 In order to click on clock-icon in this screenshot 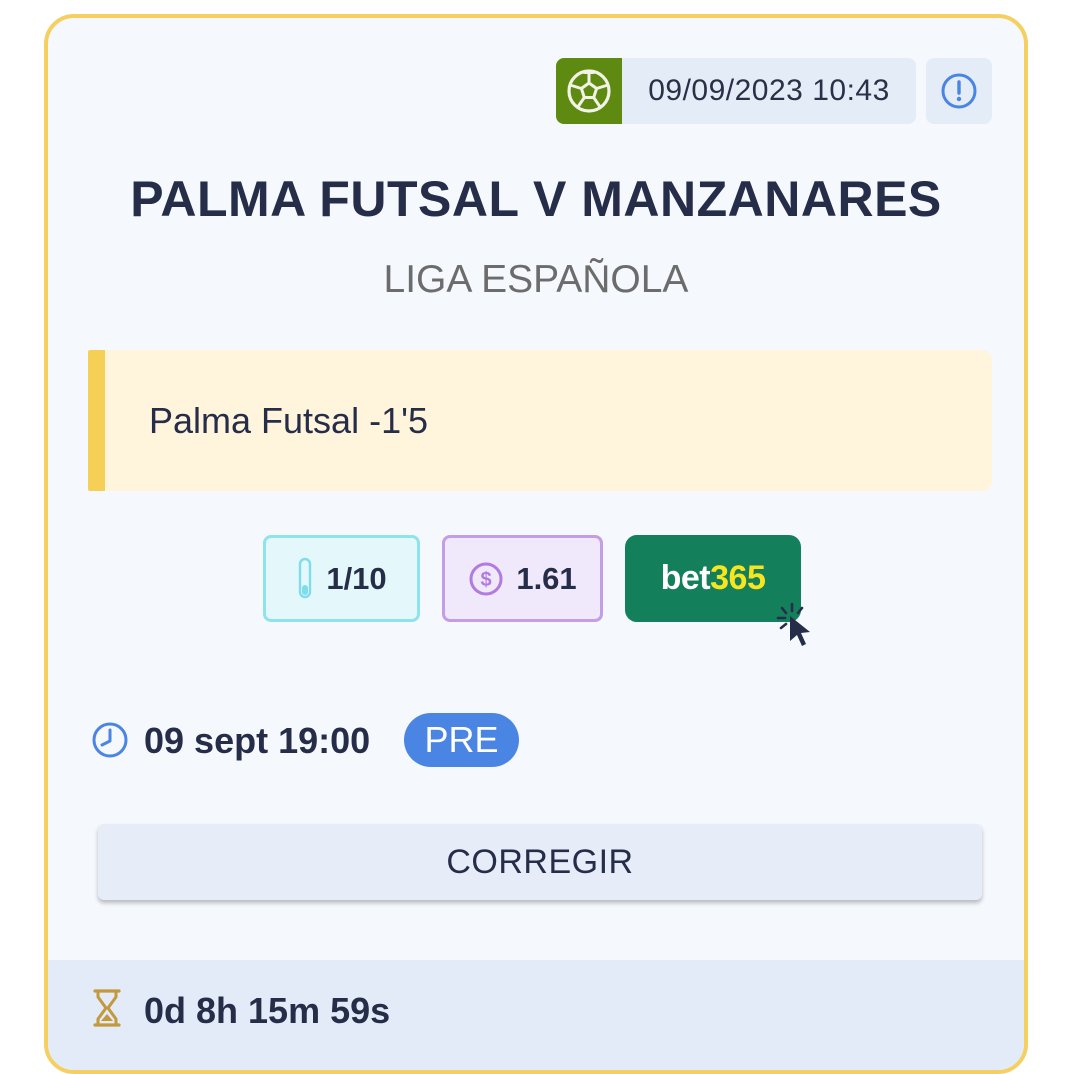, I will do `click(110, 740)`.